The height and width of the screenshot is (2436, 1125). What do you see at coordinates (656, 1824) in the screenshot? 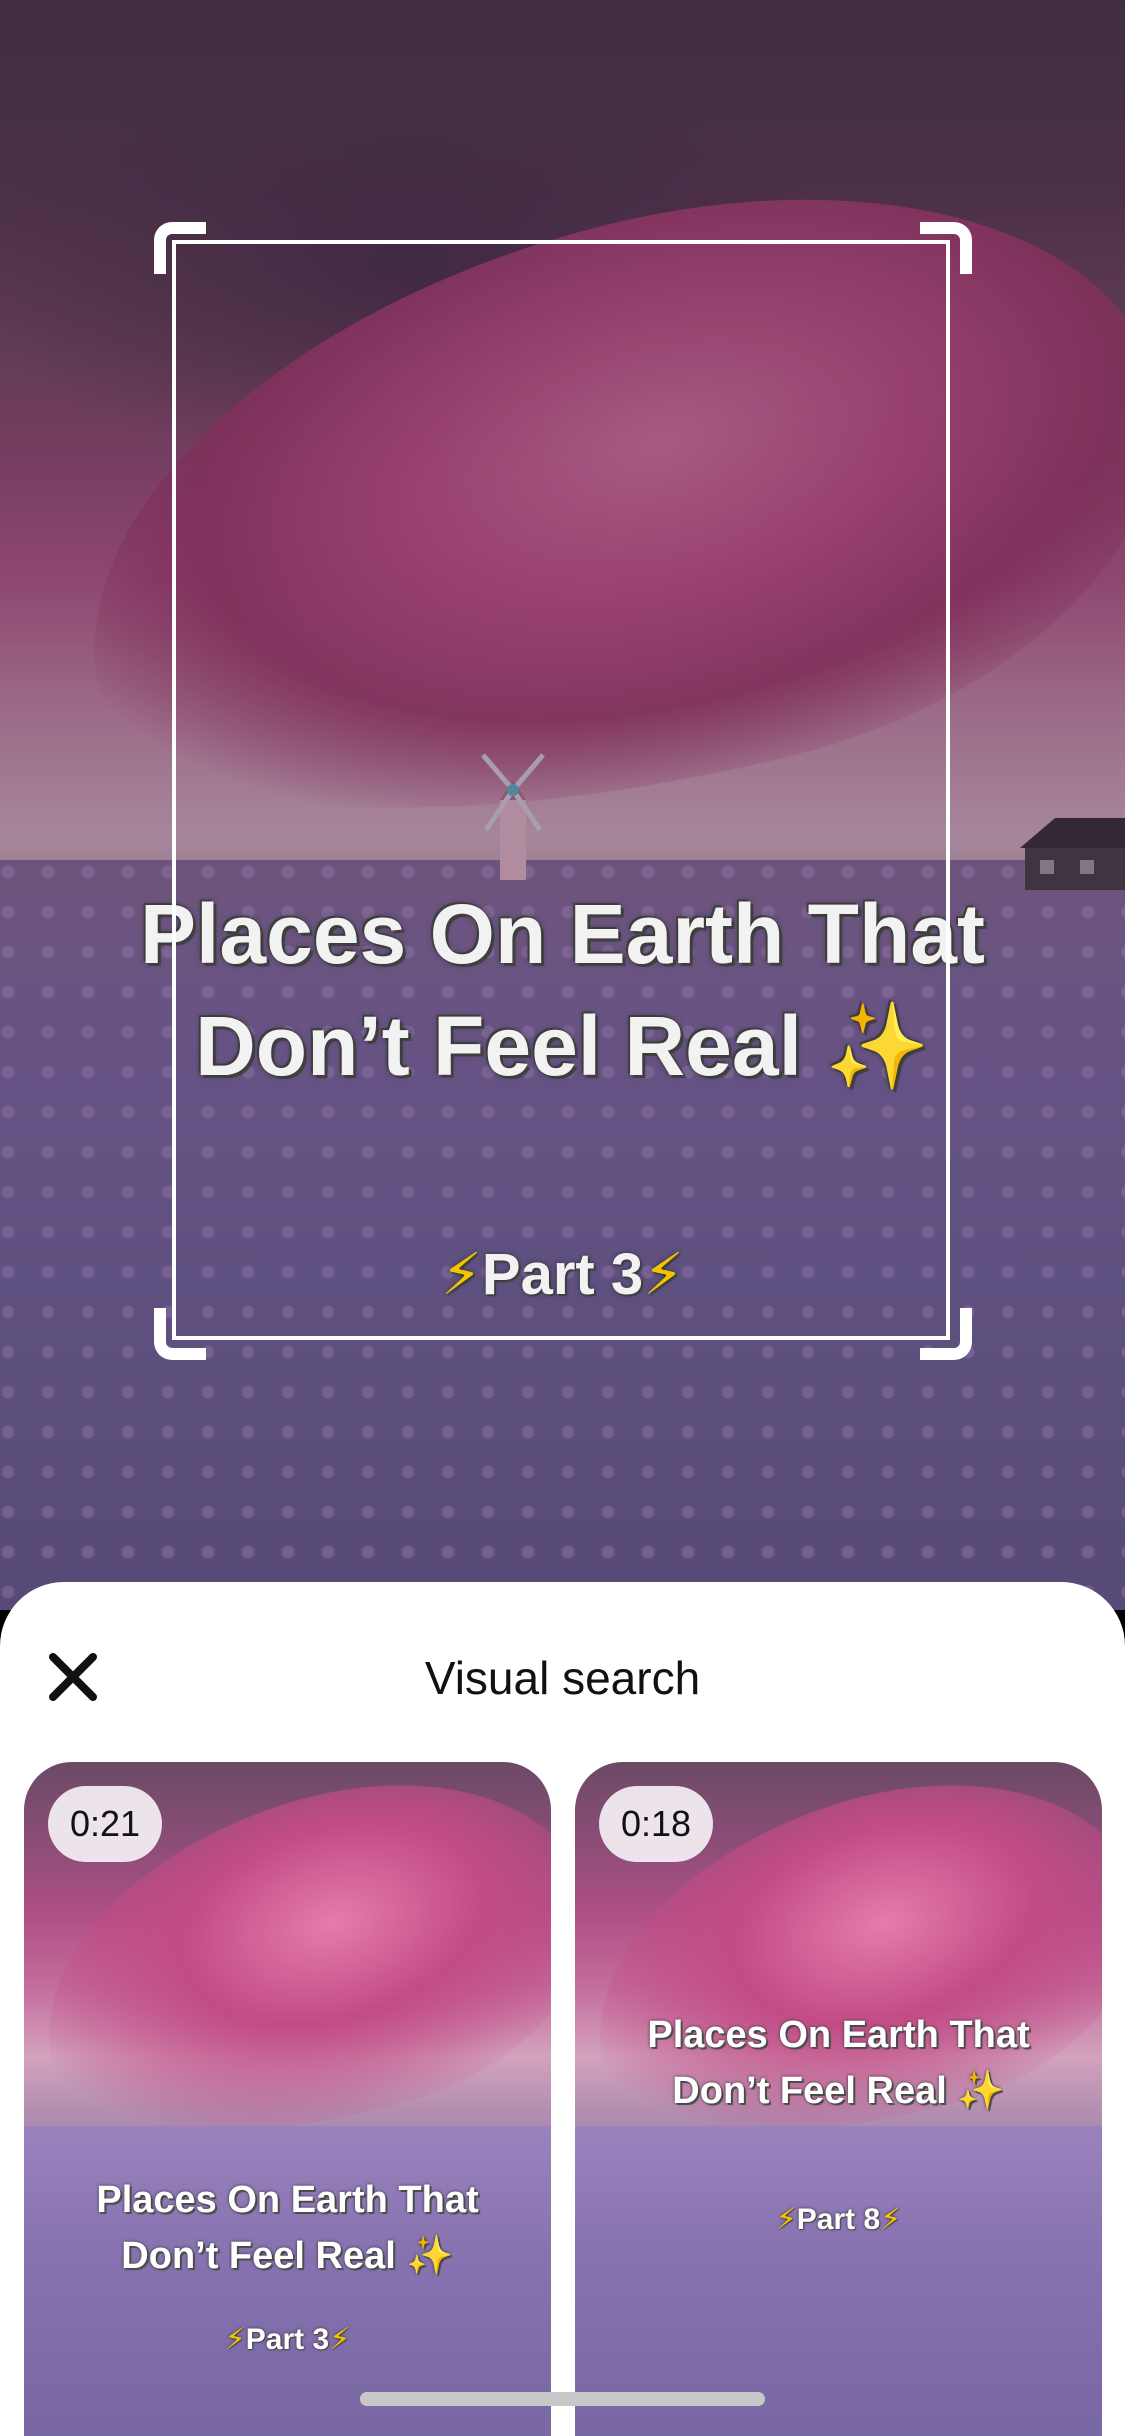
I see `duration-badge: 0:18` at bounding box center [656, 1824].